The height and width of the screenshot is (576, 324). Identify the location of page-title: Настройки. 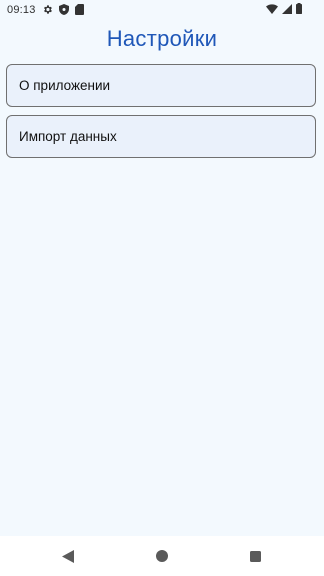
(162, 38).